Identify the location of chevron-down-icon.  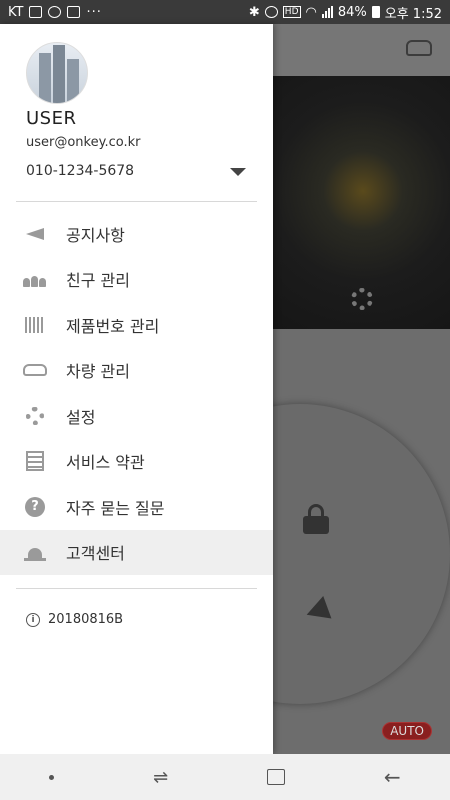
(238, 172).